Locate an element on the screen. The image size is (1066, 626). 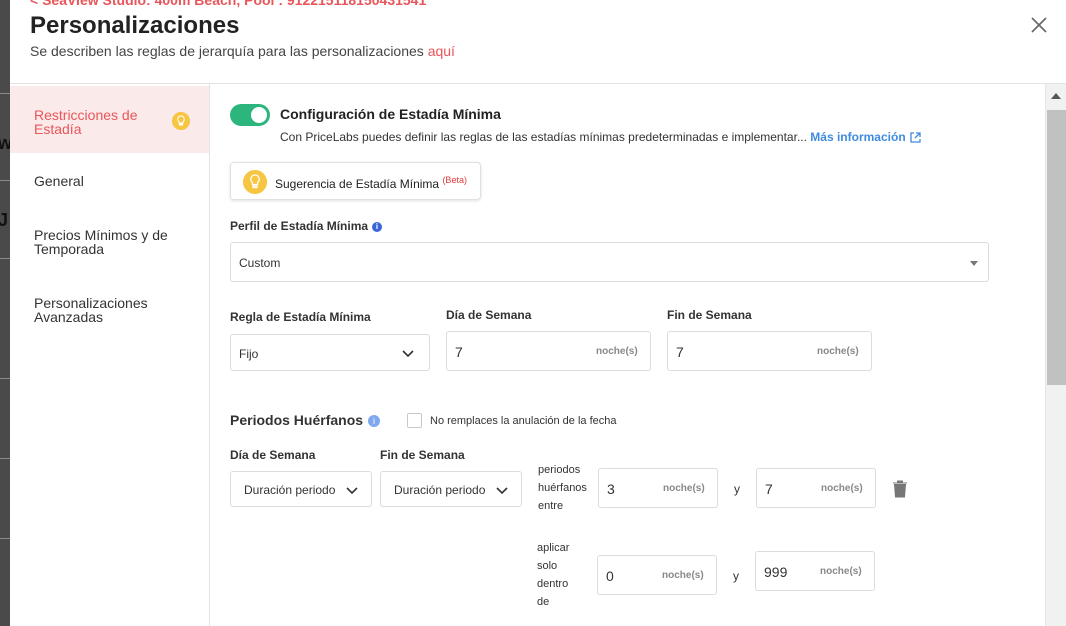
orphan-within-max-input: 999 noche(s) is located at coordinates (815, 571).